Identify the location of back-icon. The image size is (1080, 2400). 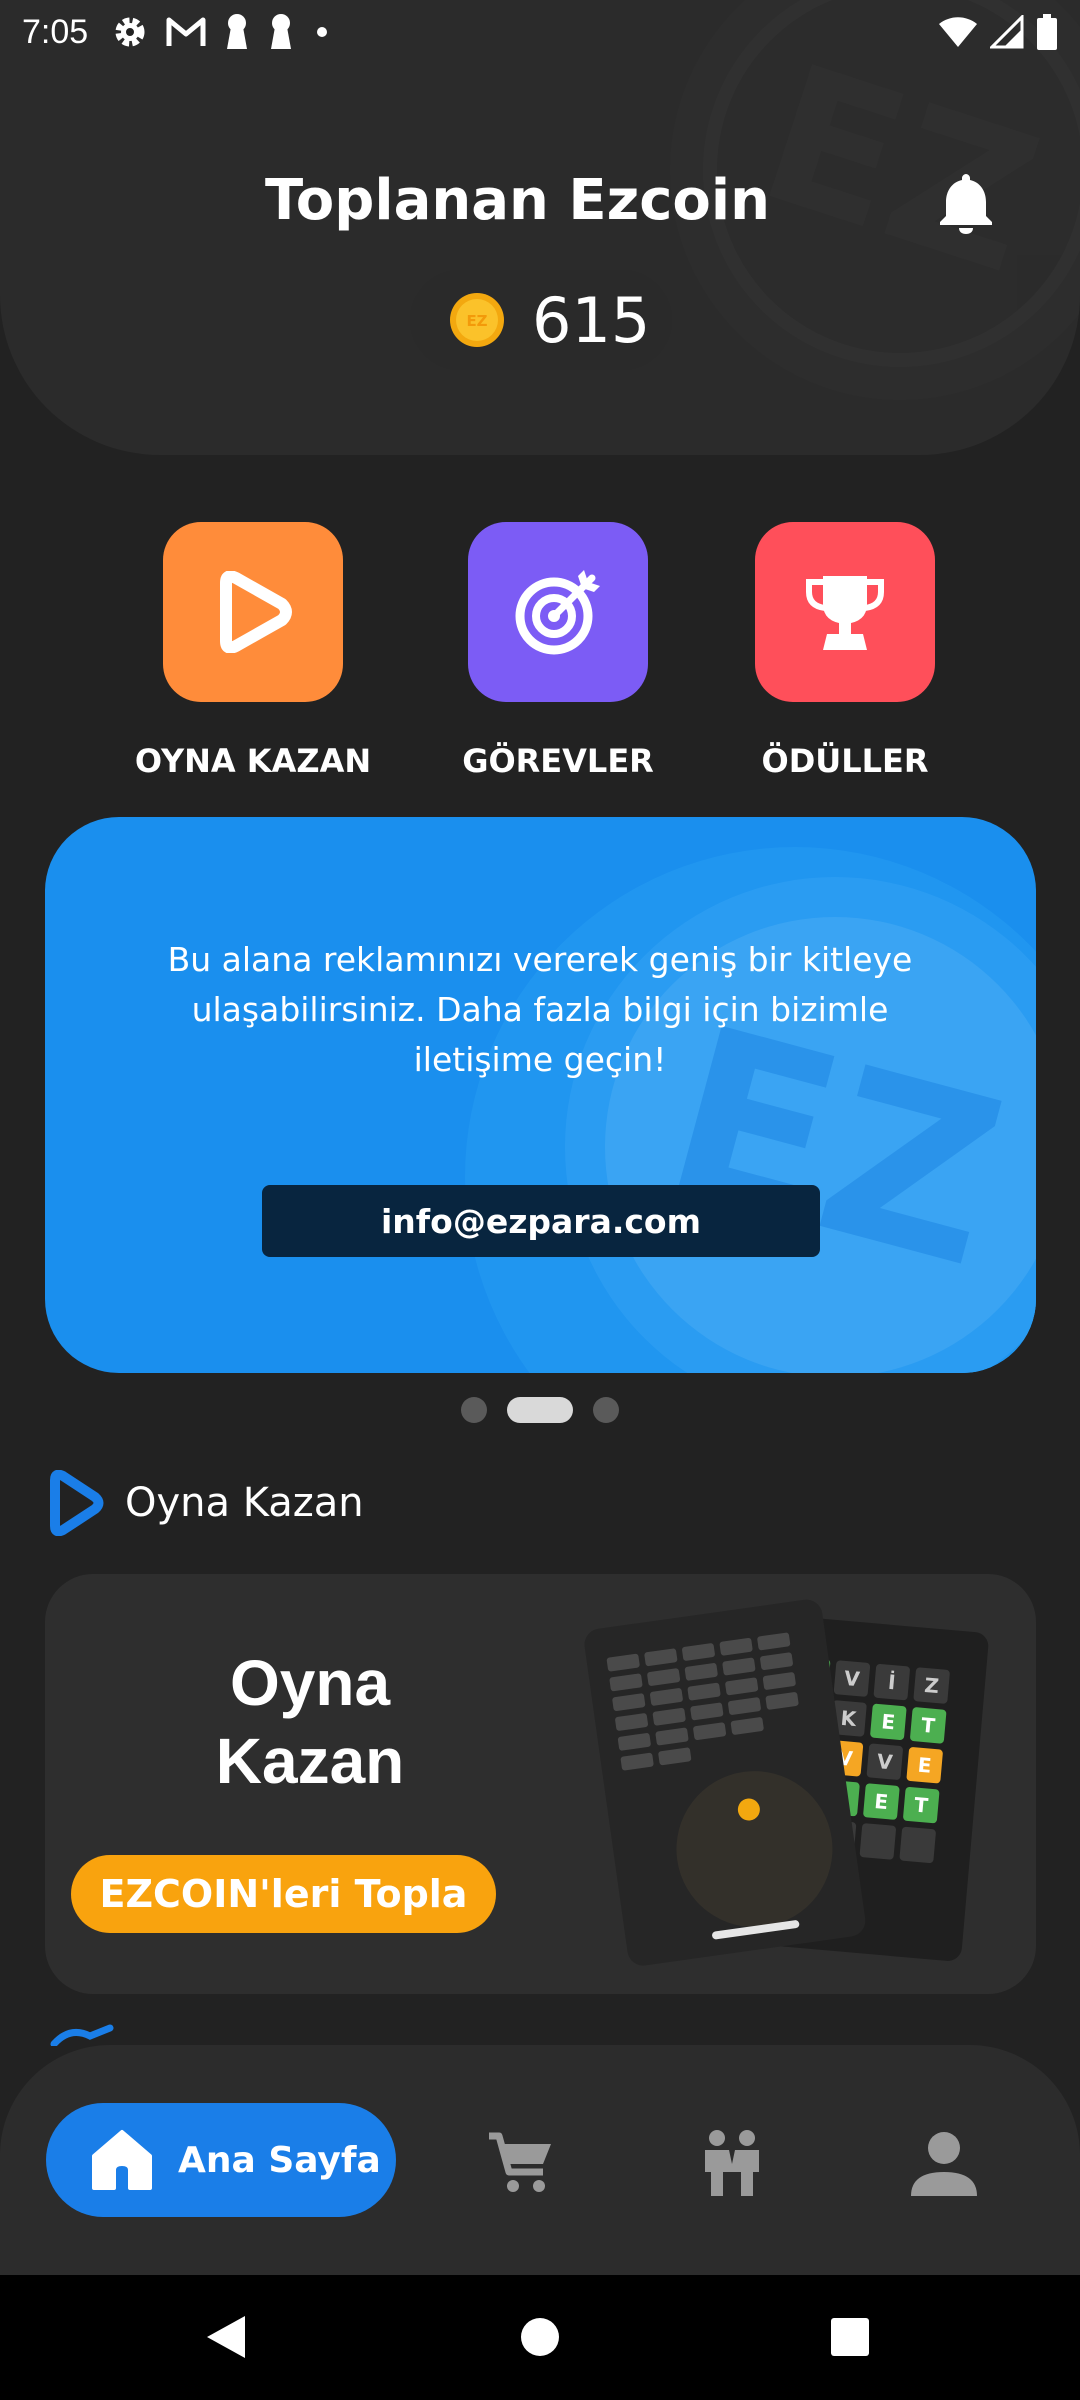
(226, 2337).